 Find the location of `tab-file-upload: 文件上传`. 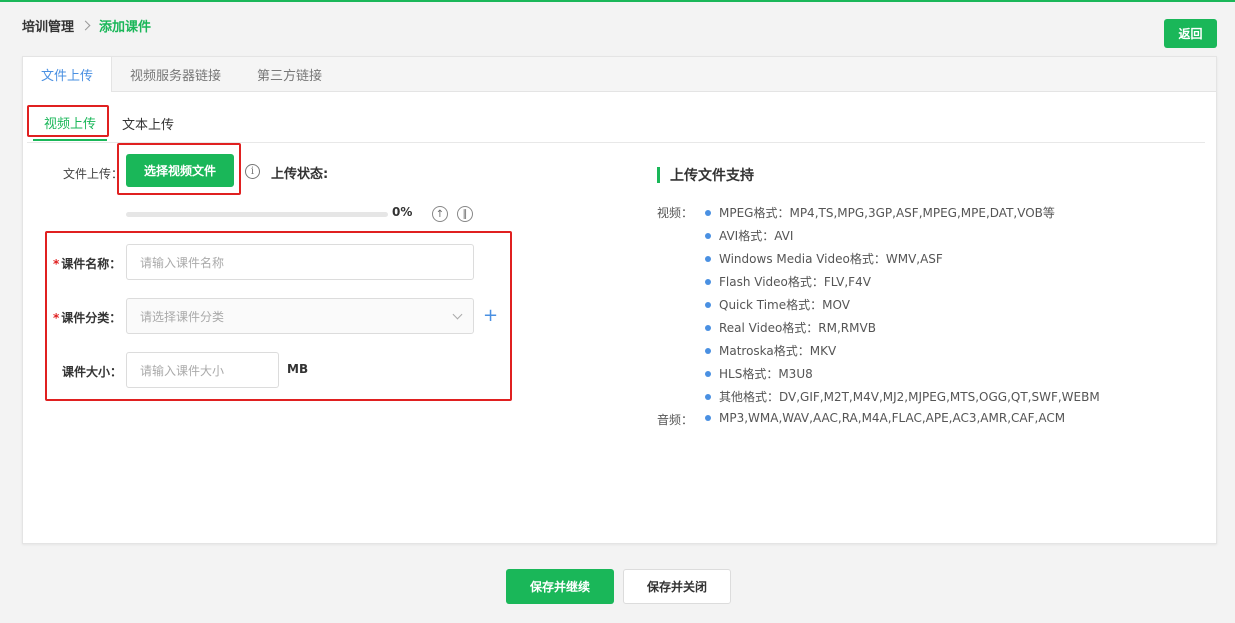

tab-file-upload: 文件上传 is located at coordinates (68, 74).